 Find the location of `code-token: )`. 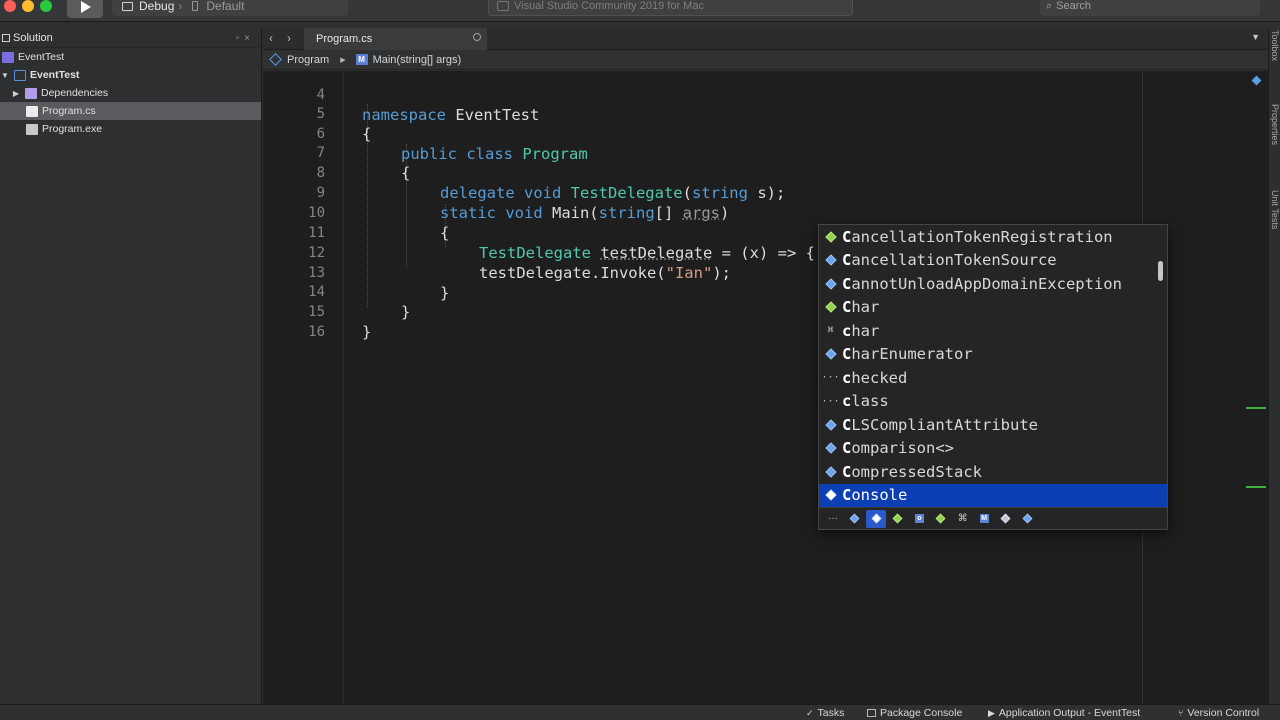

code-token: ) is located at coordinates (724, 213).